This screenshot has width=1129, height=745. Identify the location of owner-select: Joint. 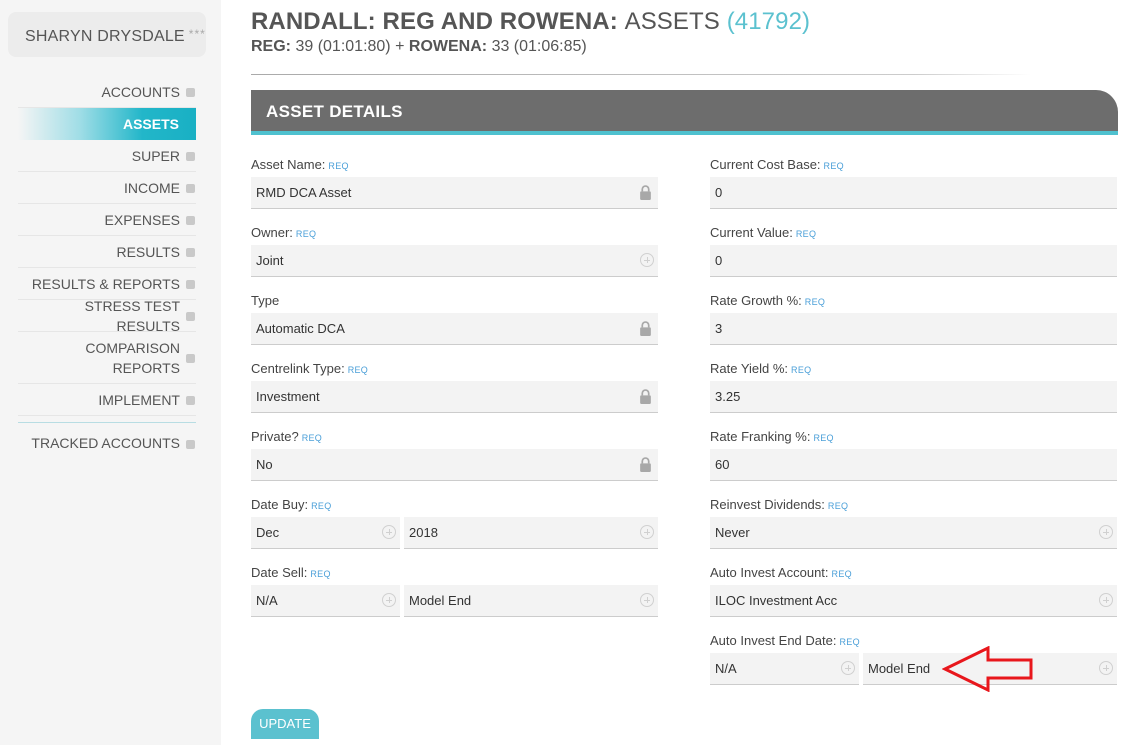
(454, 261).